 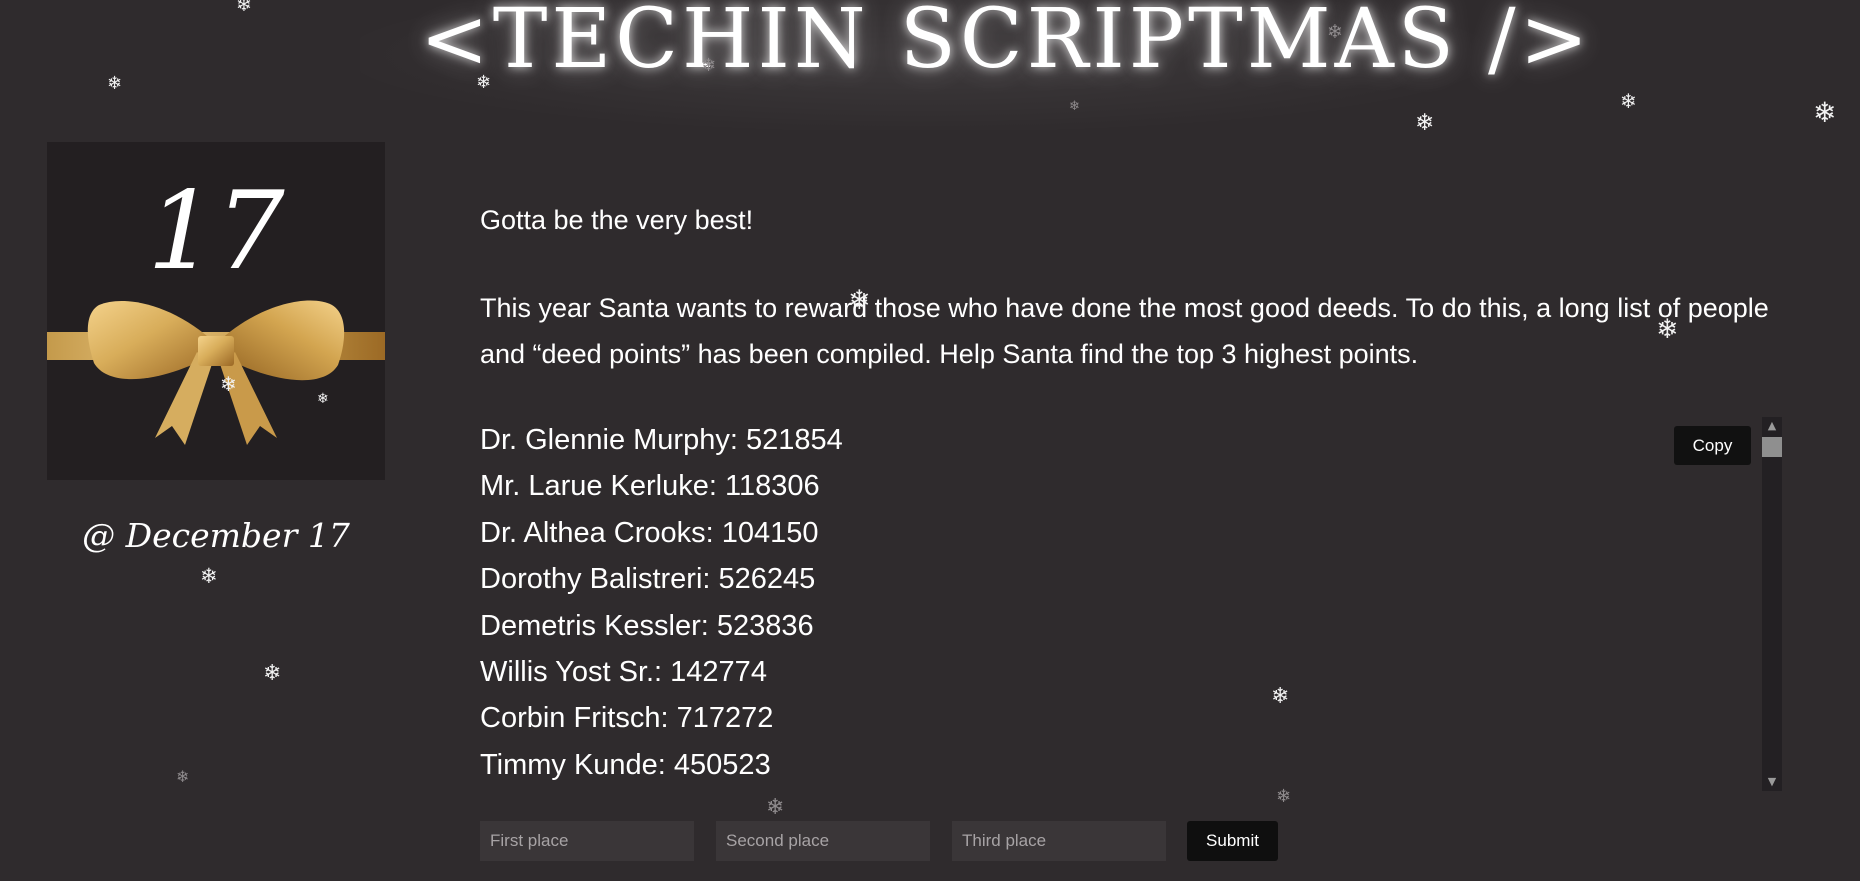 I want to click on list-item: Dorothy Balistreri: 526245, so click(x=648, y=579).